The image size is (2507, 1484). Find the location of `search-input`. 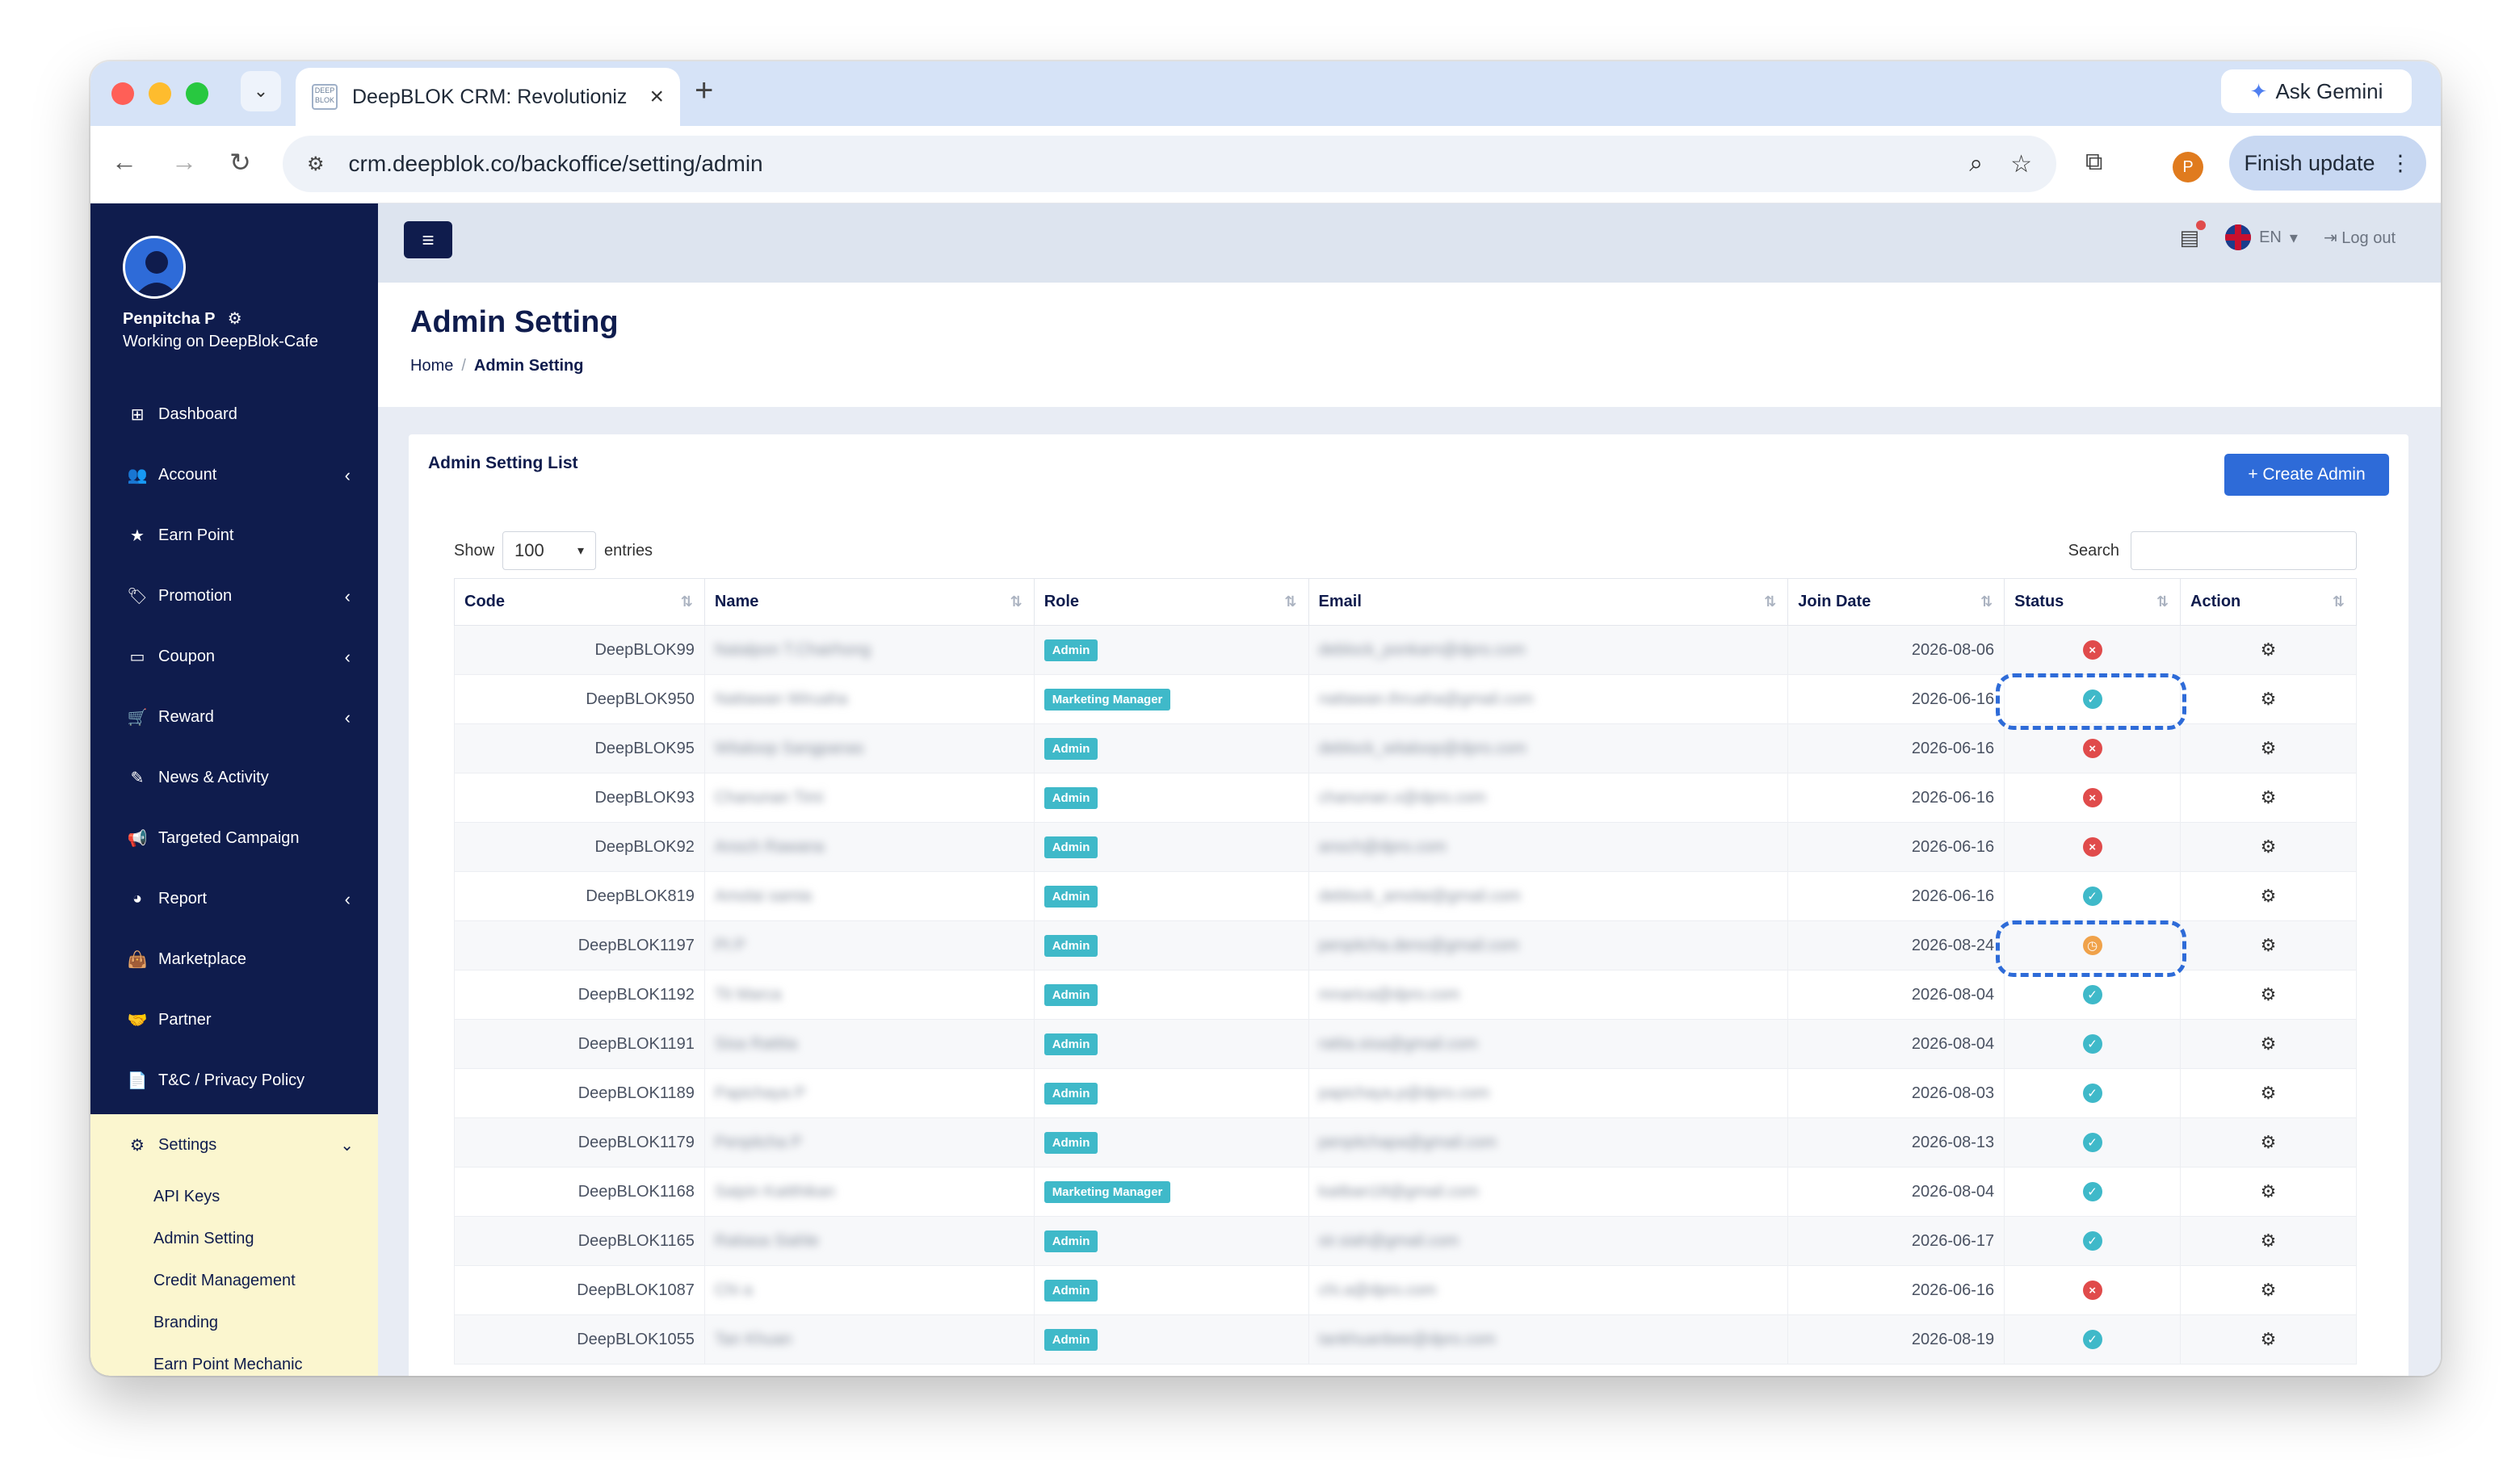

search-input is located at coordinates (2244, 550).